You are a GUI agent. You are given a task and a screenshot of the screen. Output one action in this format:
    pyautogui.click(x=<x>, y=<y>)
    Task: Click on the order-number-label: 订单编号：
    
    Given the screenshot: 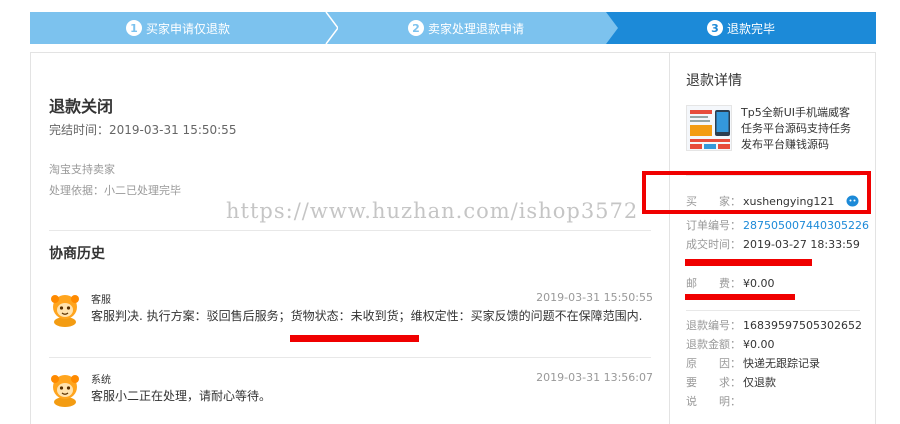 What is the action you would take?
    pyautogui.click(x=713, y=225)
    